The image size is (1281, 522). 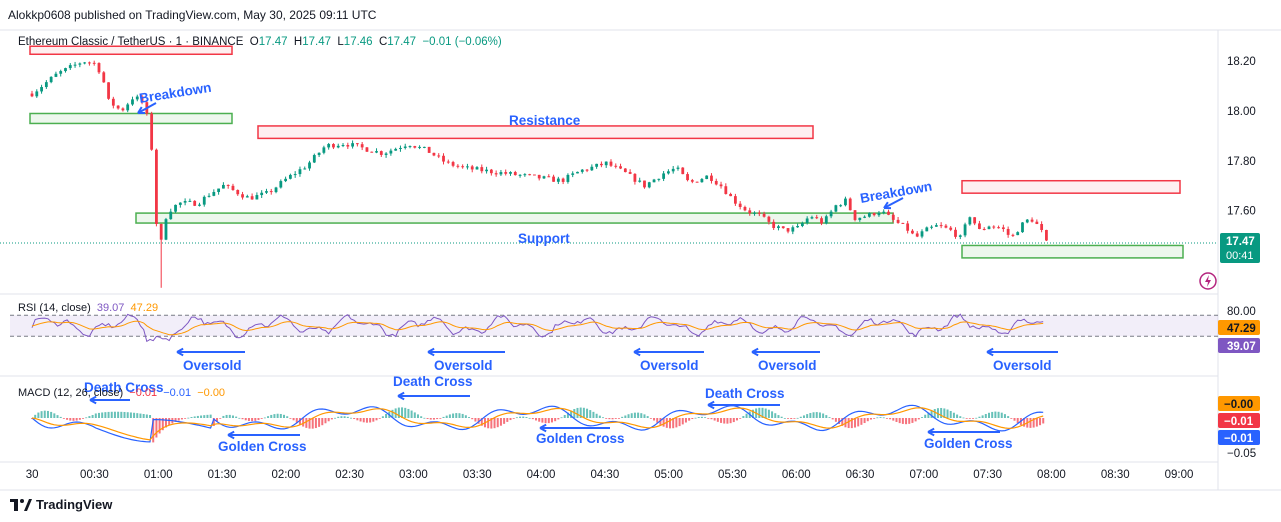 I want to click on time-tick-label: 06:00, so click(x=796, y=475).